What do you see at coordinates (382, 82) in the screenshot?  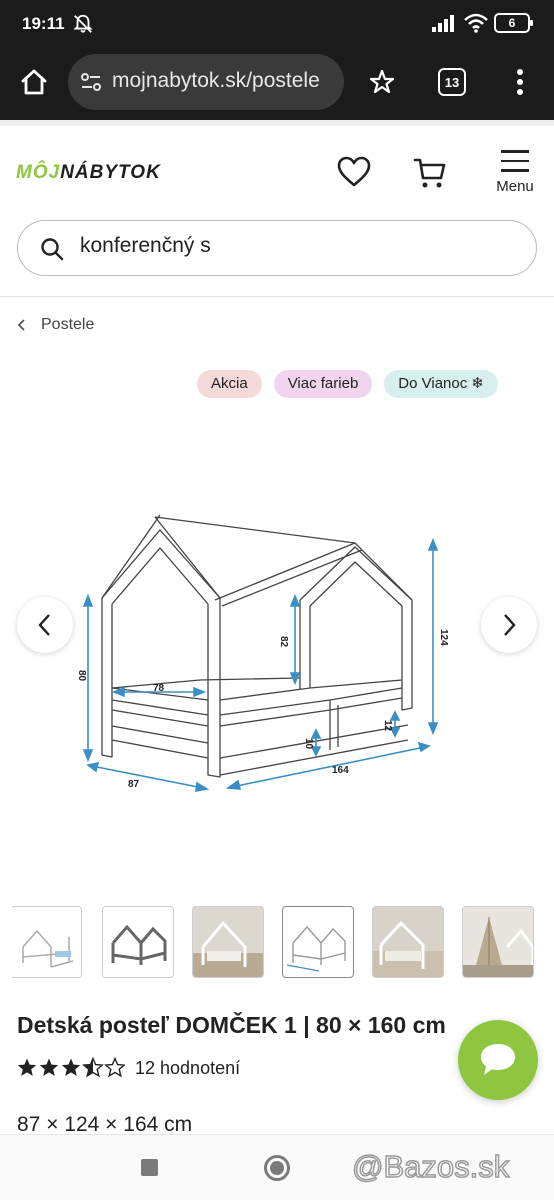 I see `star-icon` at bounding box center [382, 82].